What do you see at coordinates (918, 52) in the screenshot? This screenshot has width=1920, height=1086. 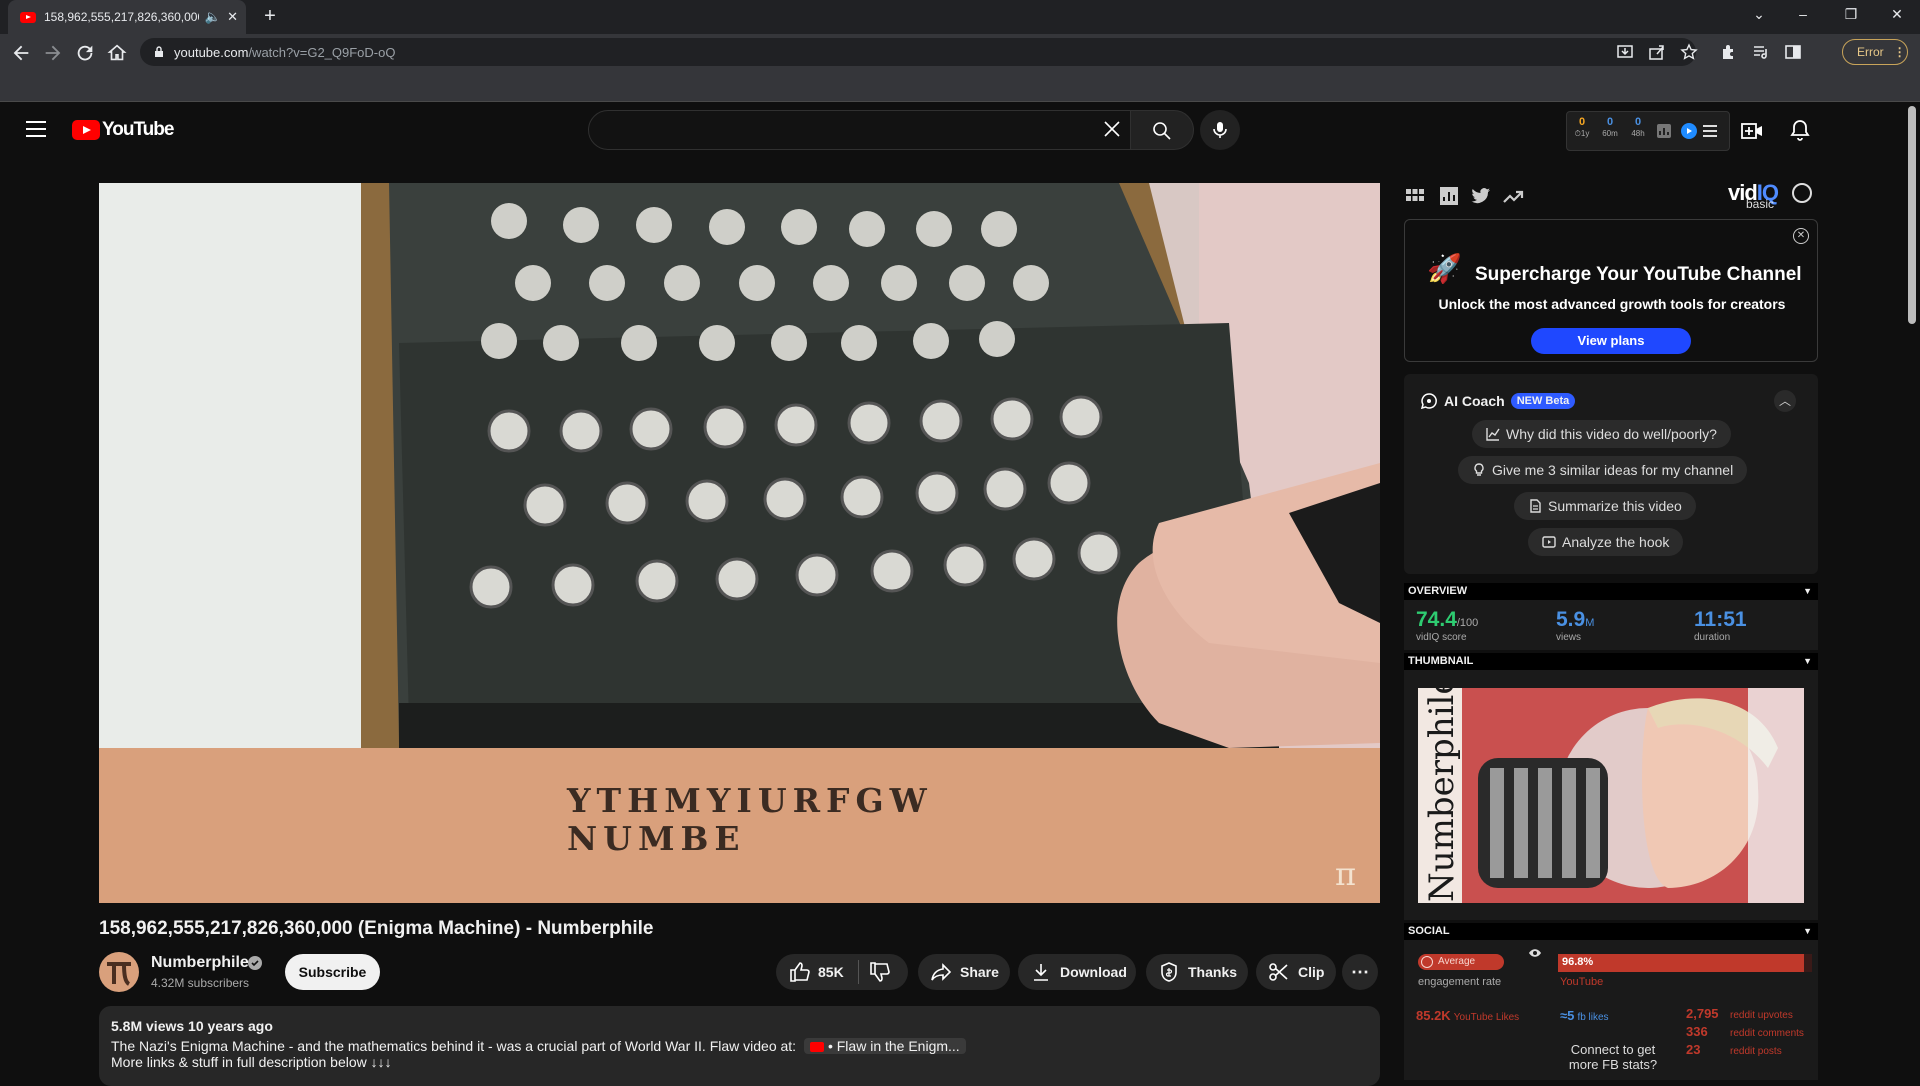 I see `address-bar: youtube.com/watch?v=G2_Q9FoD-oQ` at bounding box center [918, 52].